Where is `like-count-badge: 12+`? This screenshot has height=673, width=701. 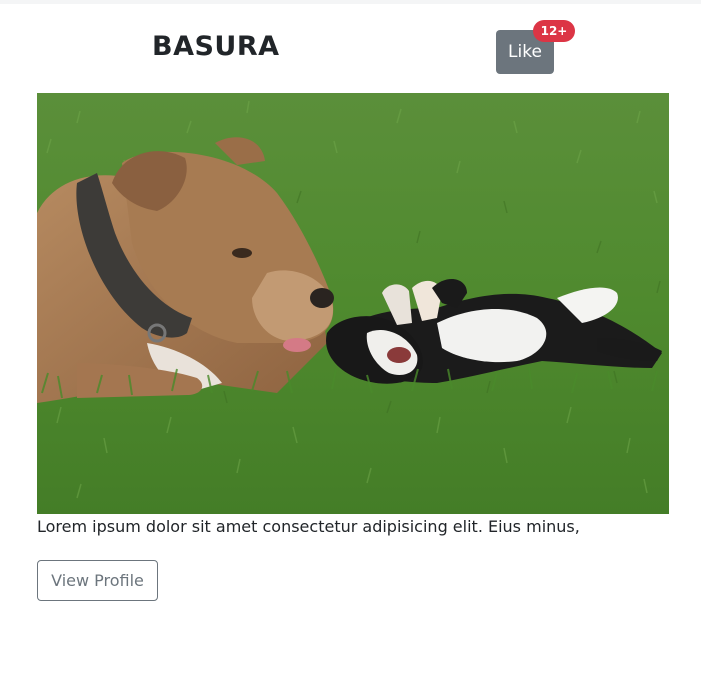
like-count-badge: 12+ is located at coordinates (554, 31).